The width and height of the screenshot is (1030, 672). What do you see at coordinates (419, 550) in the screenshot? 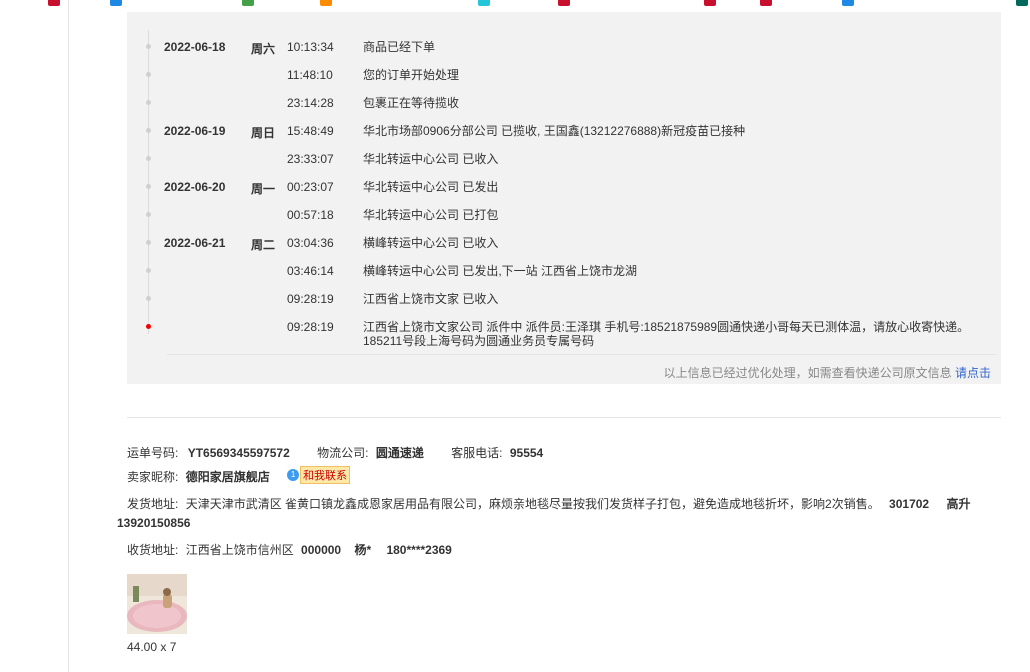
I see `ship-to-phone: 180****2369` at bounding box center [419, 550].